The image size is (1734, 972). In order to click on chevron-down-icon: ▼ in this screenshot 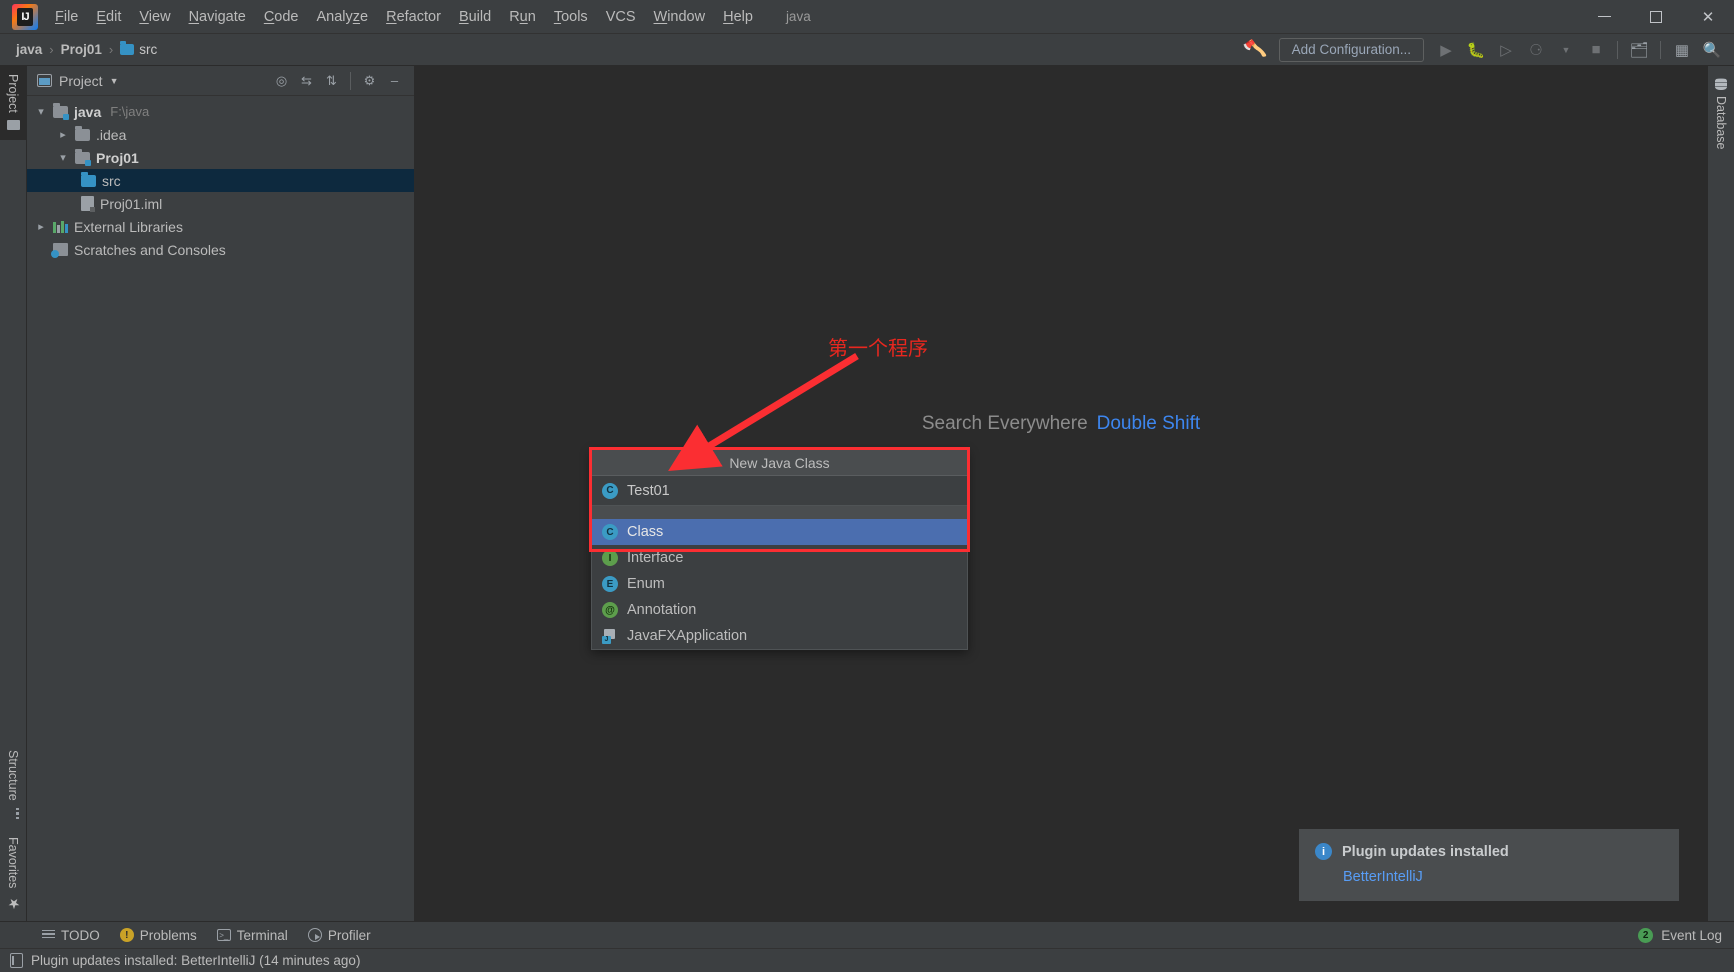, I will do `click(114, 81)`.